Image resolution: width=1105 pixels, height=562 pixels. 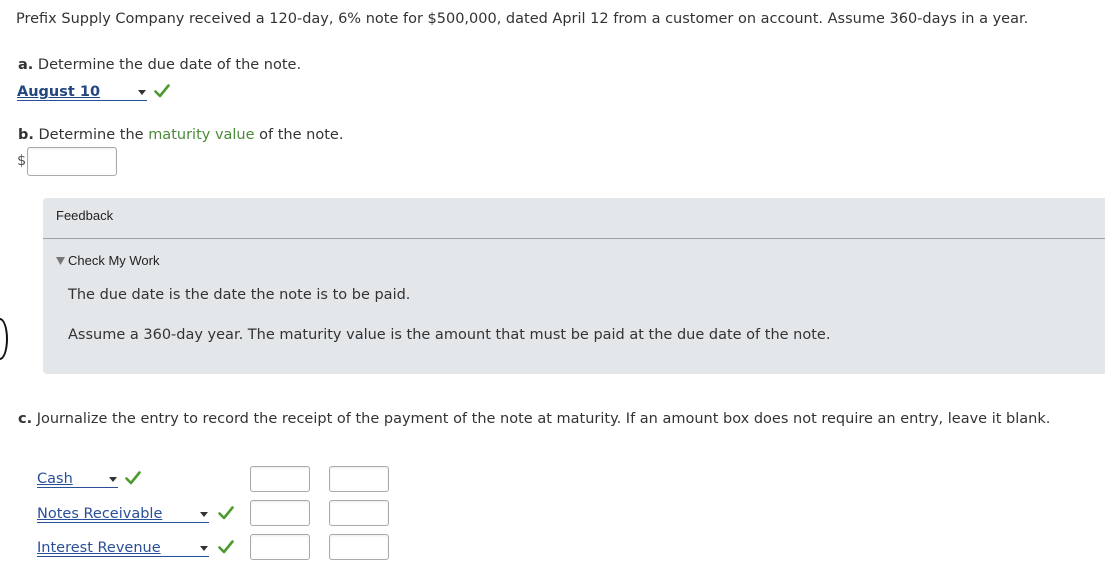 I want to click on account-select-notes-receivable: Notes Receivable, so click(x=123, y=512).